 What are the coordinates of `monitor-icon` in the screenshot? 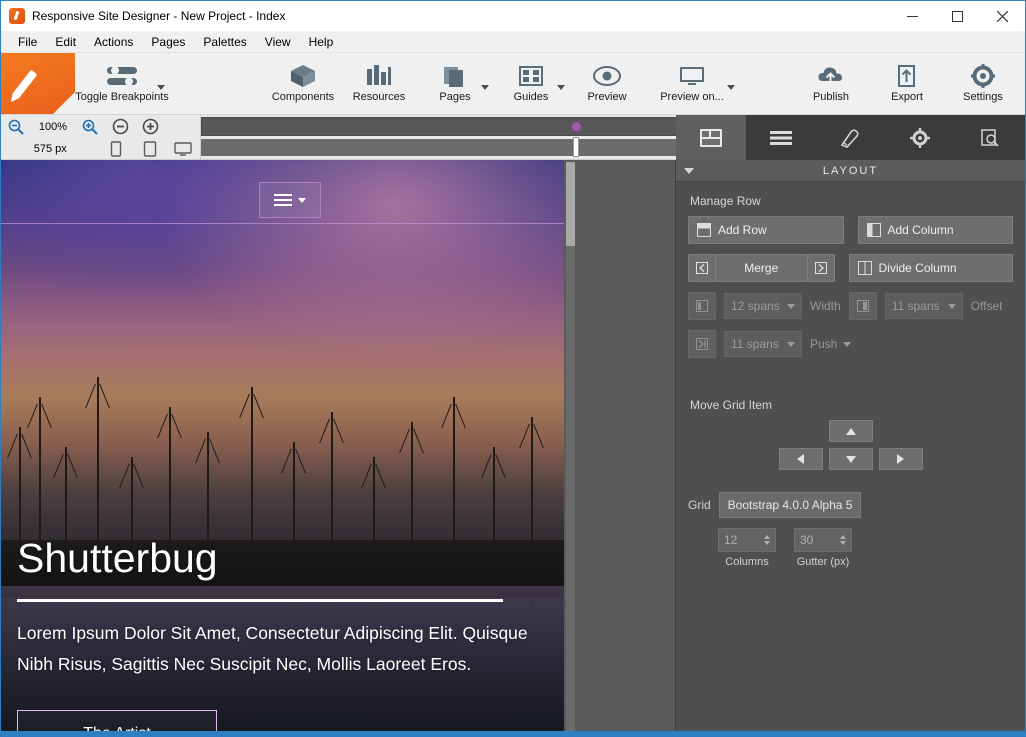 It's located at (692, 76).